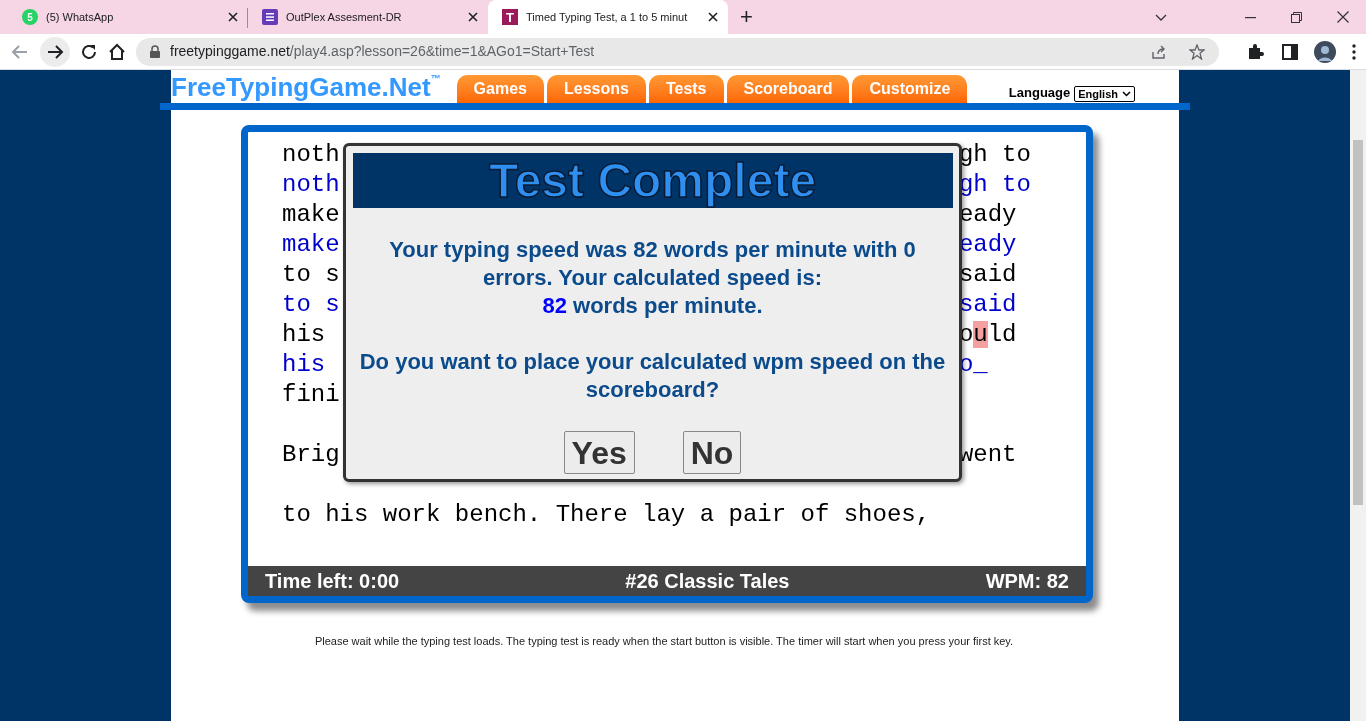  Describe the element at coordinates (1296, 17) in the screenshot. I see `restore-icon` at that location.